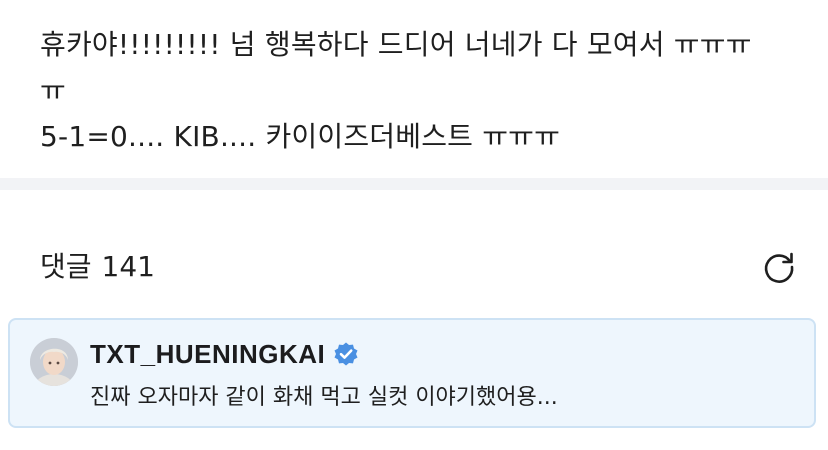  I want to click on section-divider, so click(414, 184).